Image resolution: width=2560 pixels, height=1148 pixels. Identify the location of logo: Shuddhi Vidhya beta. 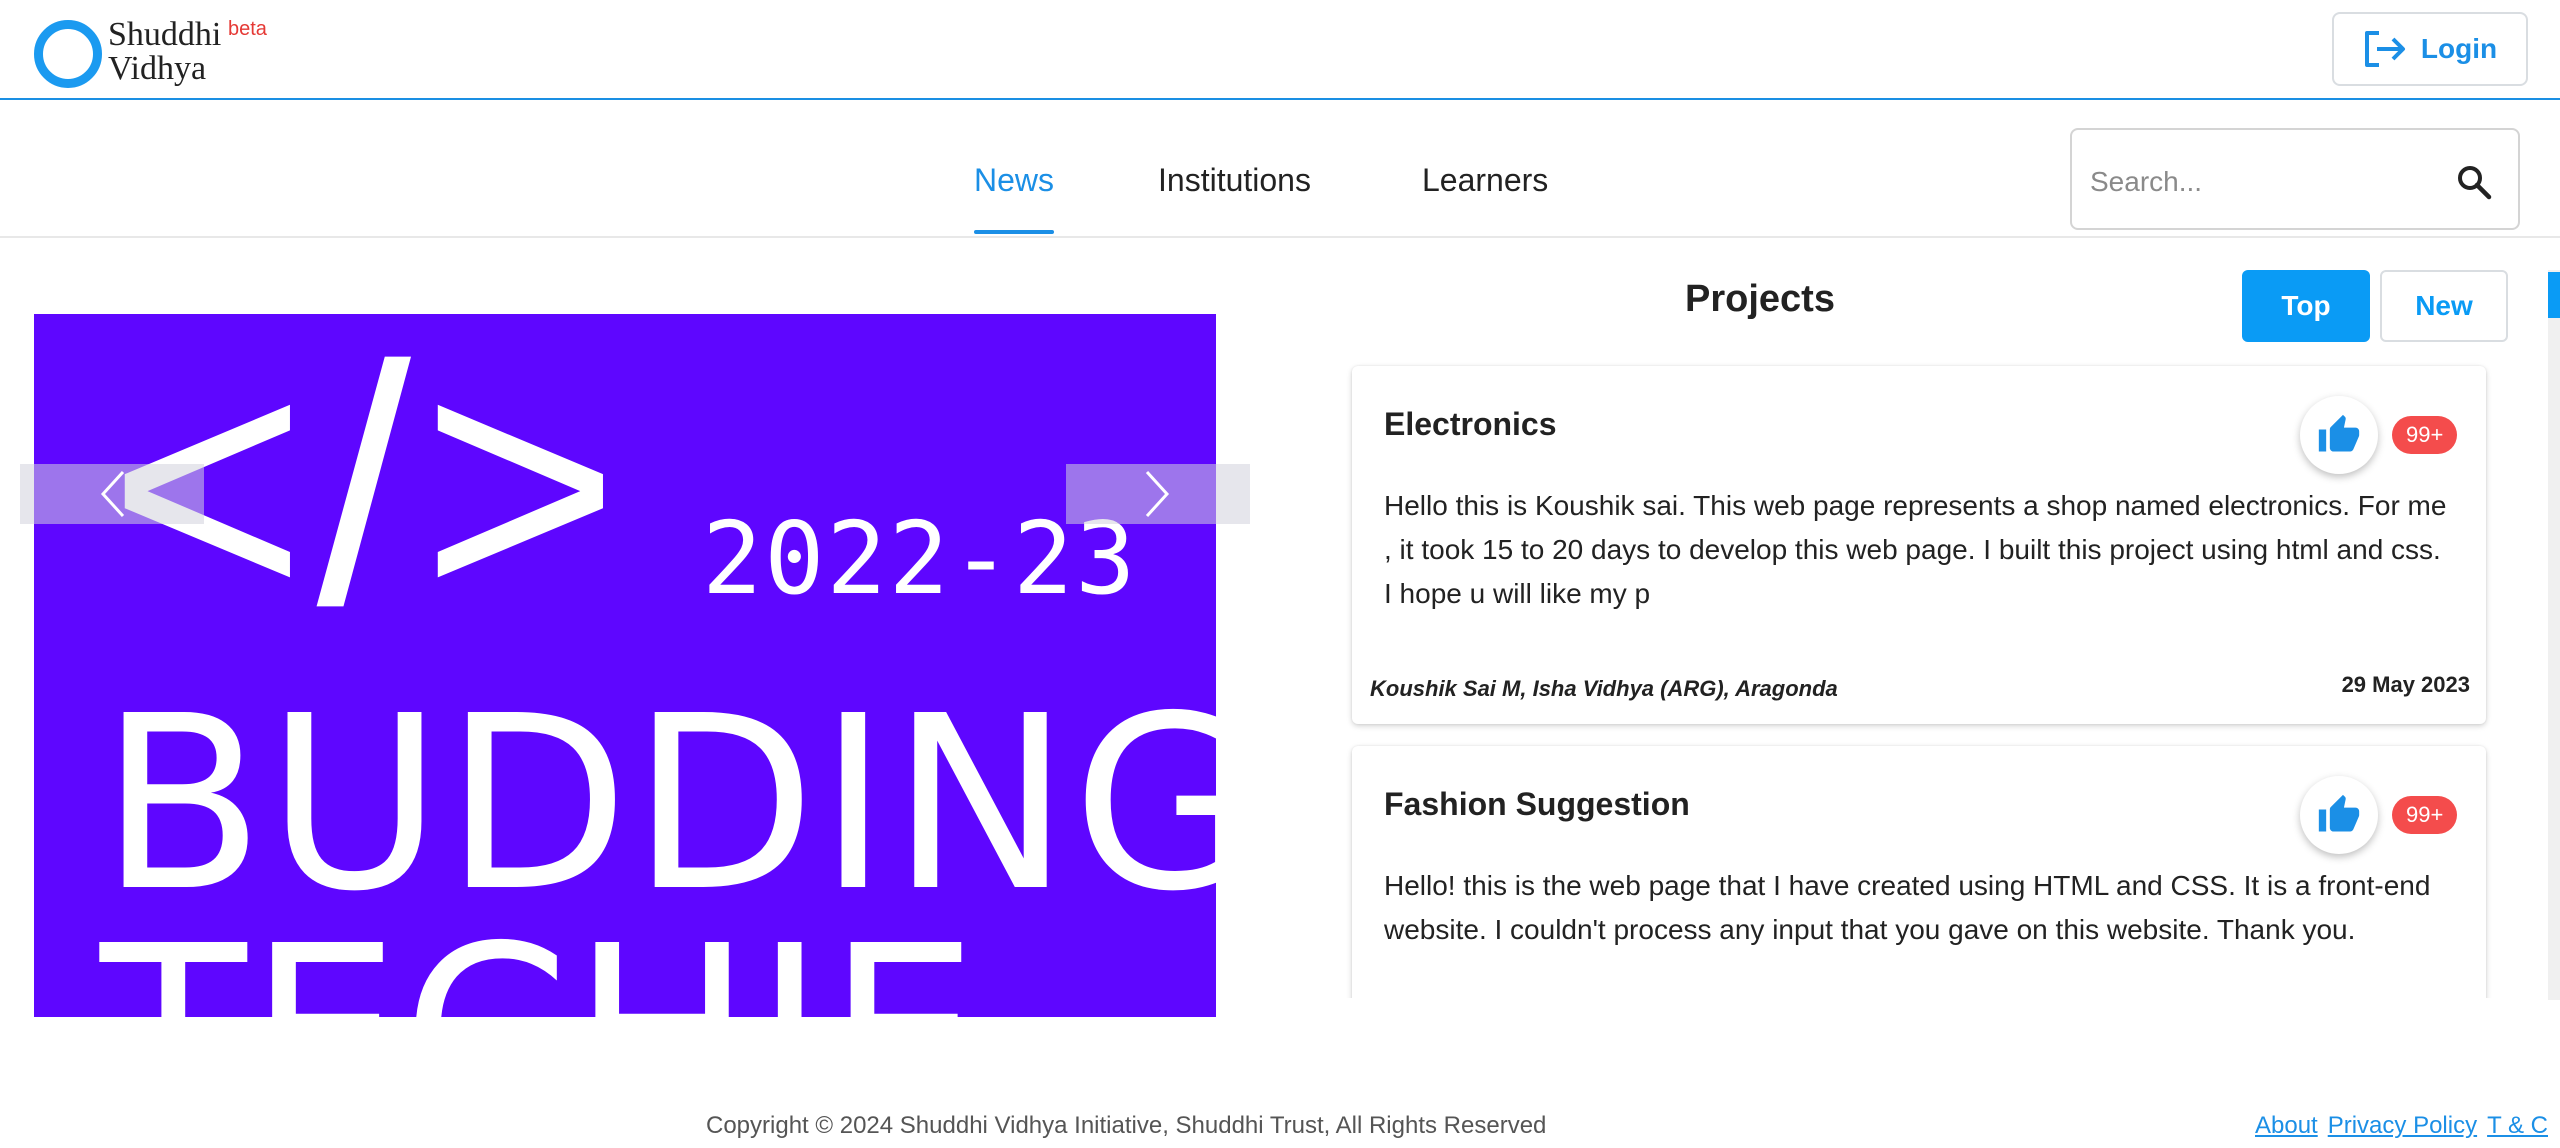
(159, 54).